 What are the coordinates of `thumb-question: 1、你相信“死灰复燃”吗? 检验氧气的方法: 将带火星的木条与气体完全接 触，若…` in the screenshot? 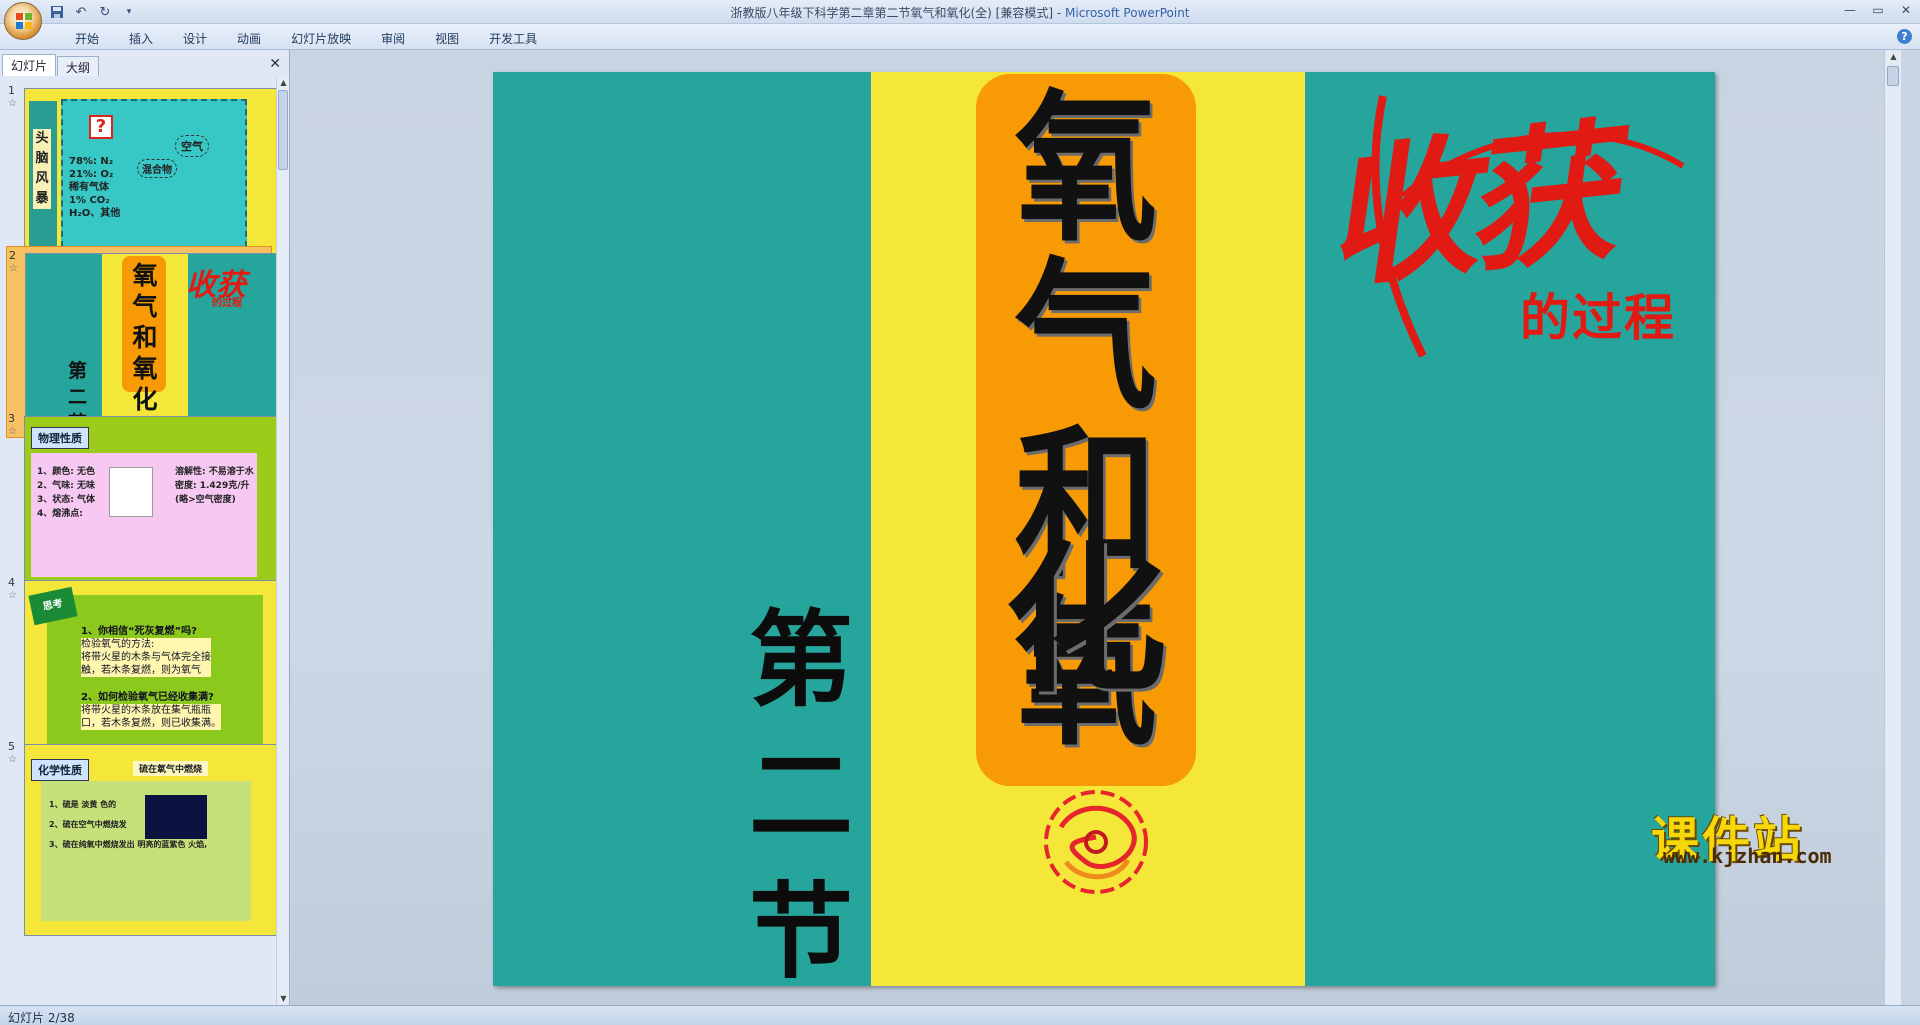 It's located at (146, 651).